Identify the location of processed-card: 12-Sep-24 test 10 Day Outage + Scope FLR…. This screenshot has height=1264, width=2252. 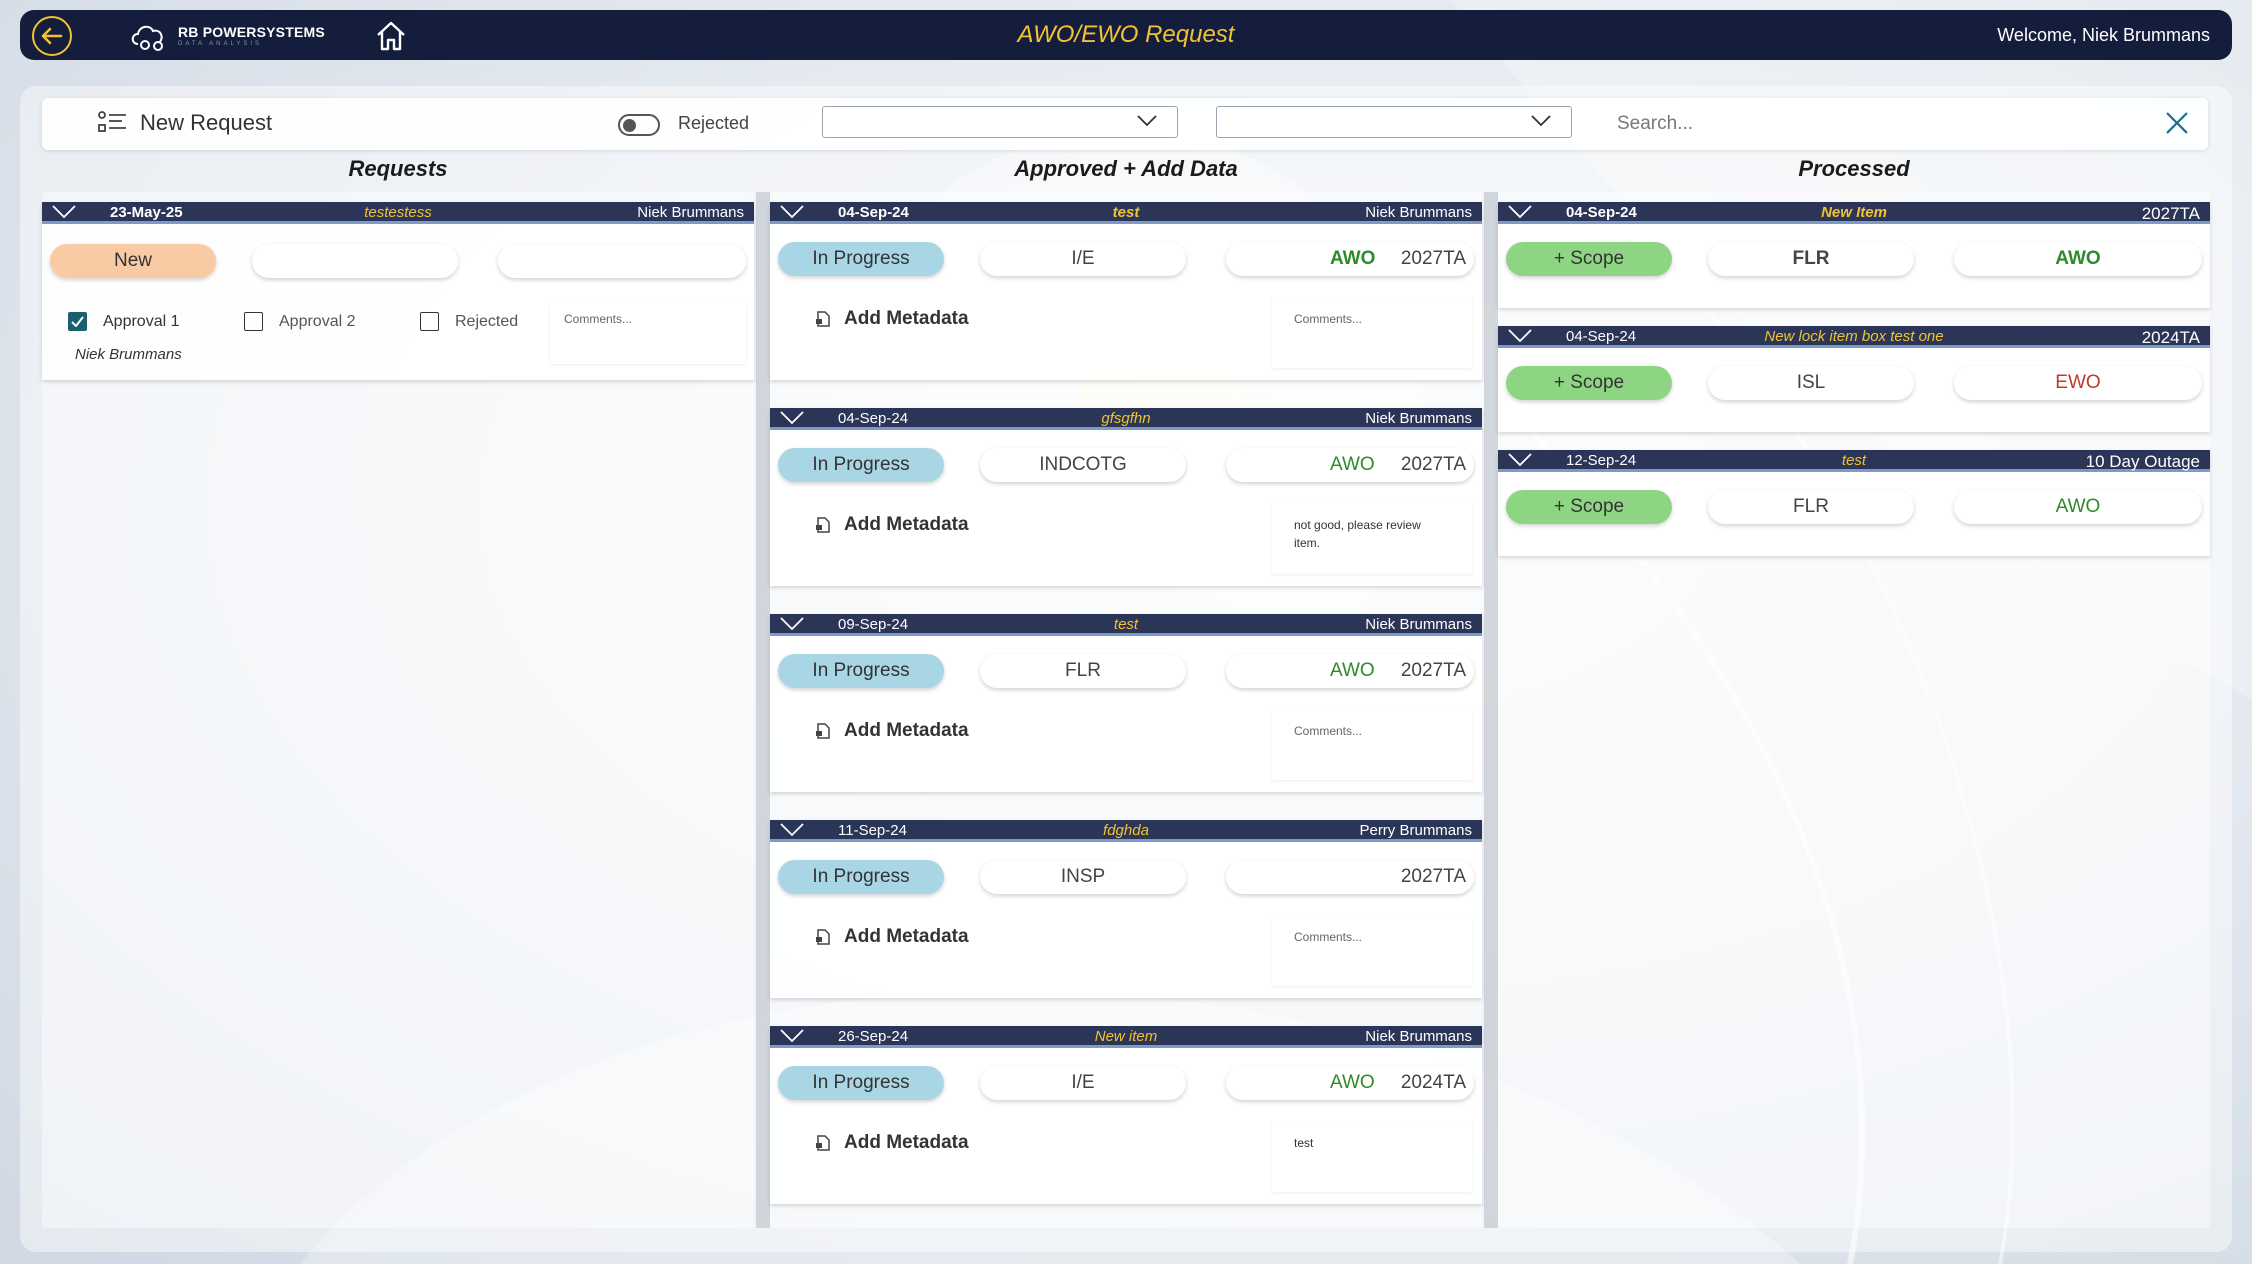
(1854, 503).